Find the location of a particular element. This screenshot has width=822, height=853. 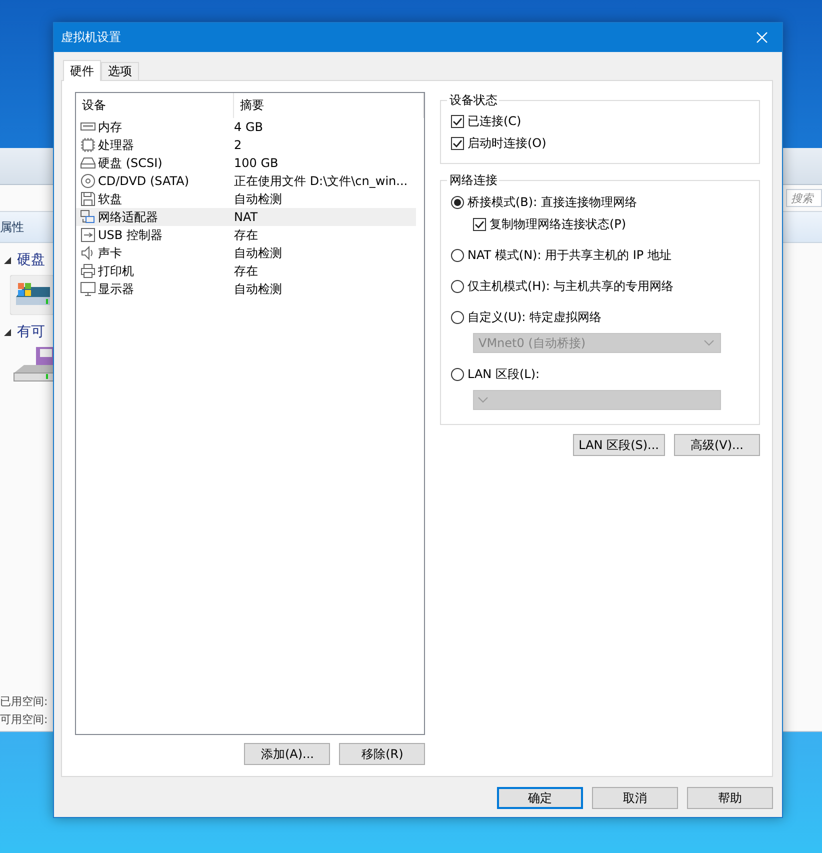

device-summary: NAT is located at coordinates (246, 217).